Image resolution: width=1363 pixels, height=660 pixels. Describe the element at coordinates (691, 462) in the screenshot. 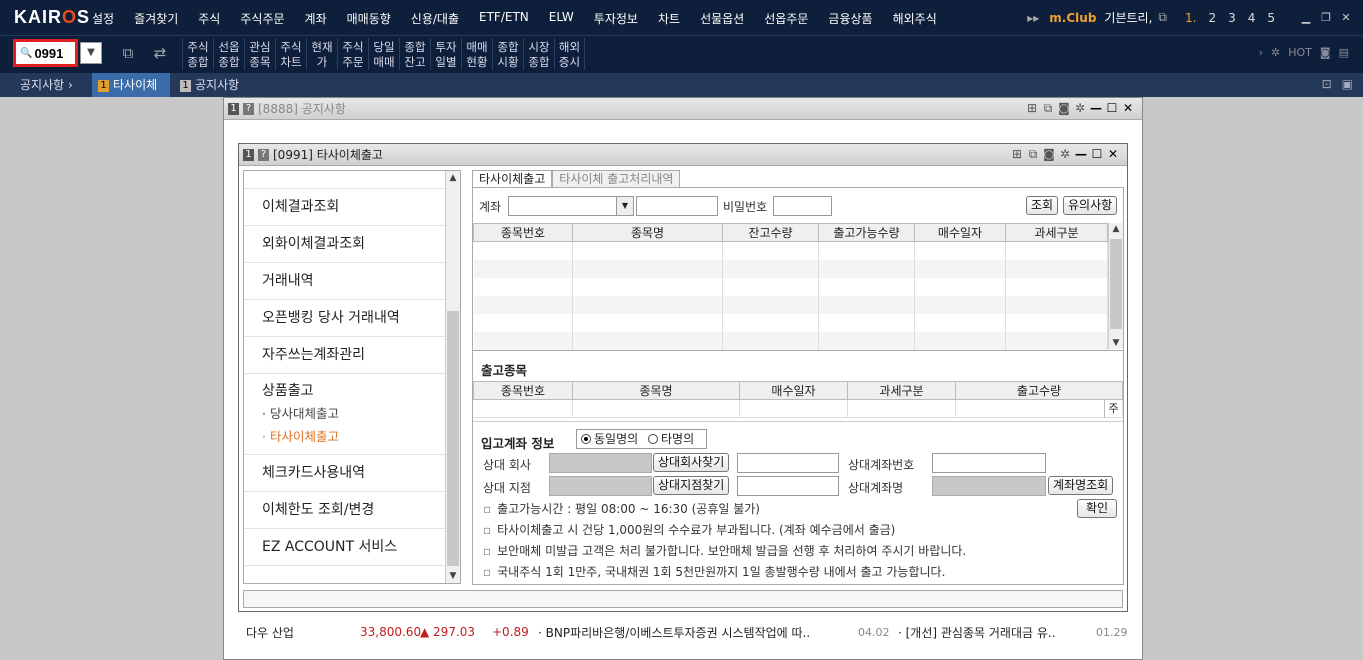

I see `find-company-button: 상대회사찾기` at that location.